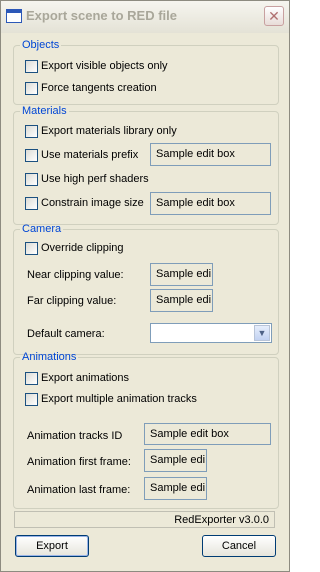 The width and height of the screenshot is (320, 572). Describe the element at coordinates (79, 490) in the screenshot. I see `last-frame-label: Animation last frame:` at that location.